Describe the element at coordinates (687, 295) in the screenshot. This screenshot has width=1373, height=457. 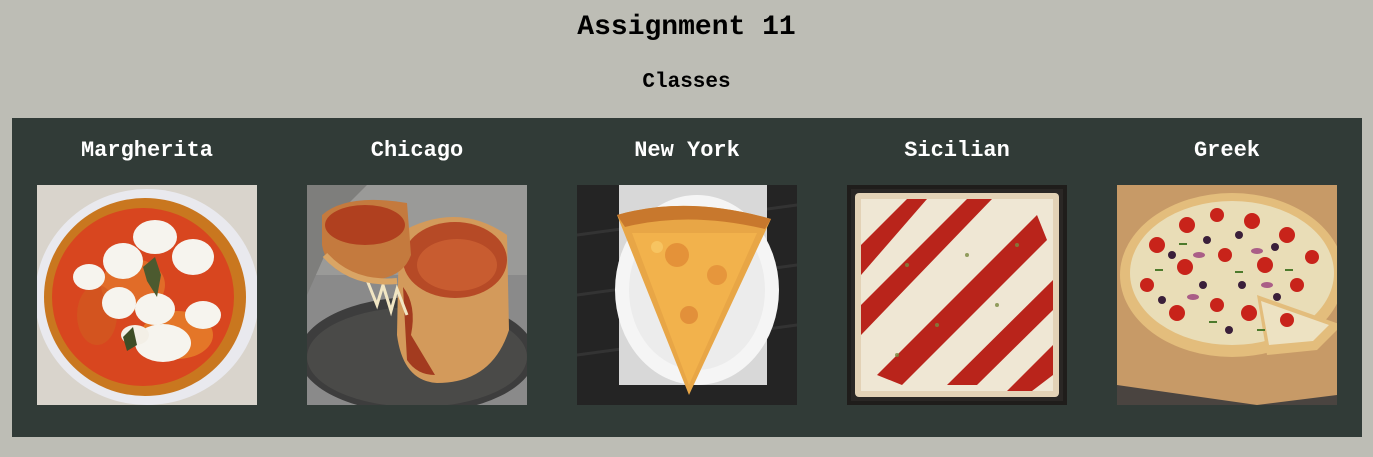
I see `new-york-pizza-image` at that location.